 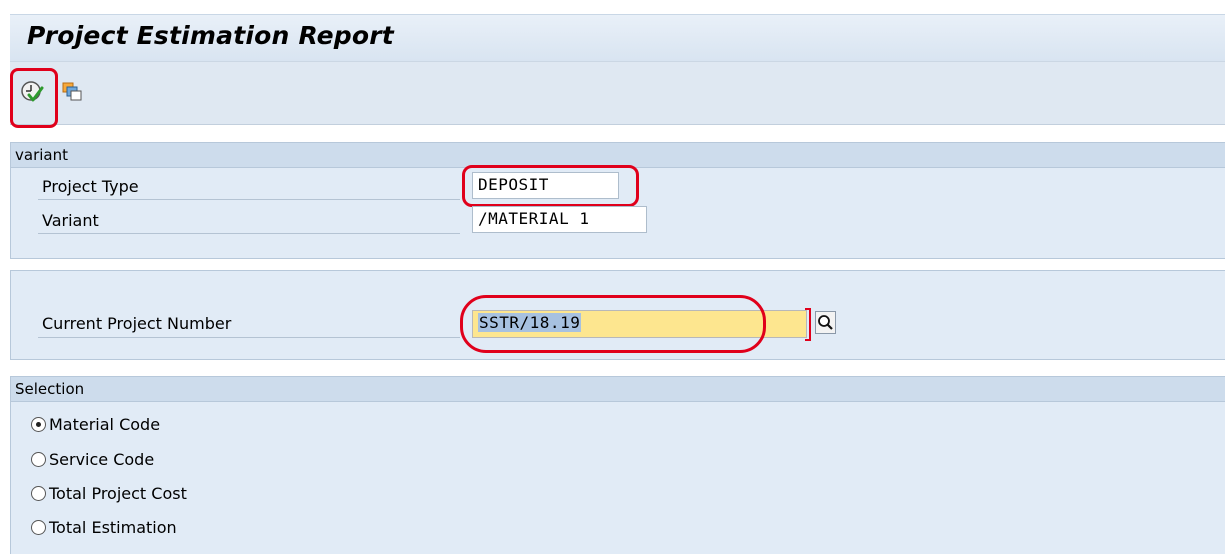 I want to click on search-help-icon, so click(x=825, y=322).